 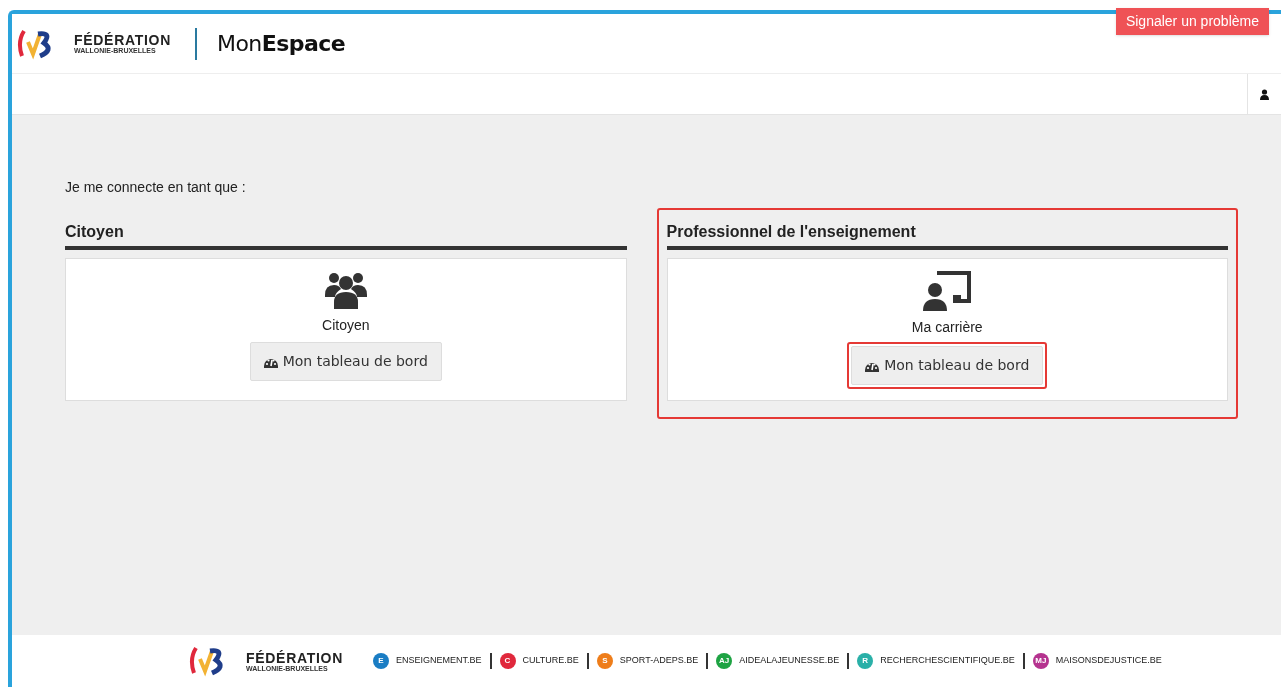 What do you see at coordinates (947, 291) in the screenshot?
I see `teacher-board-icon` at bounding box center [947, 291].